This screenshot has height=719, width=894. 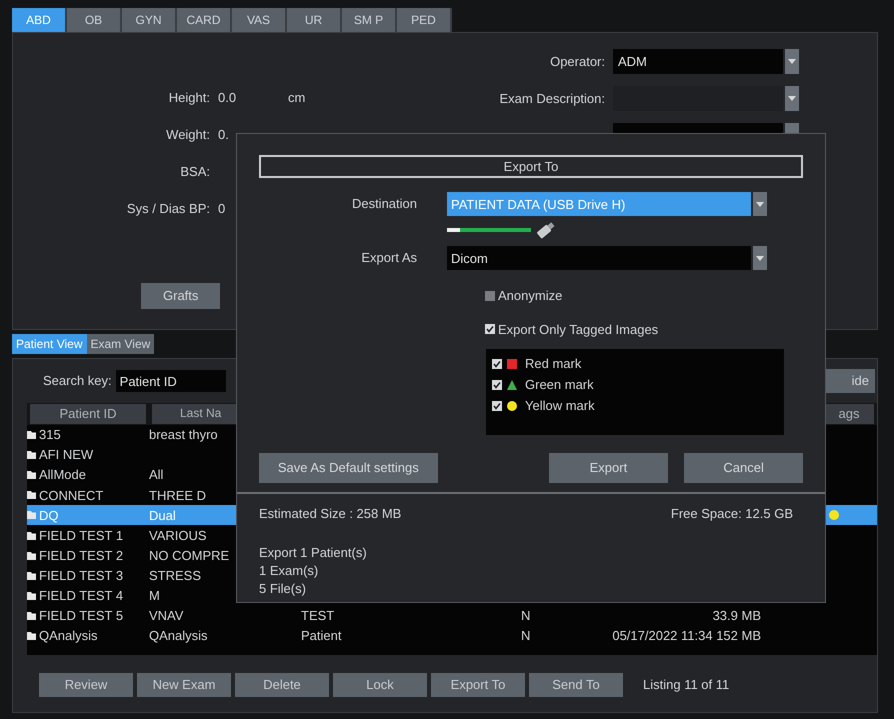 What do you see at coordinates (156, 475) in the screenshot?
I see `table-cell-text: All` at bounding box center [156, 475].